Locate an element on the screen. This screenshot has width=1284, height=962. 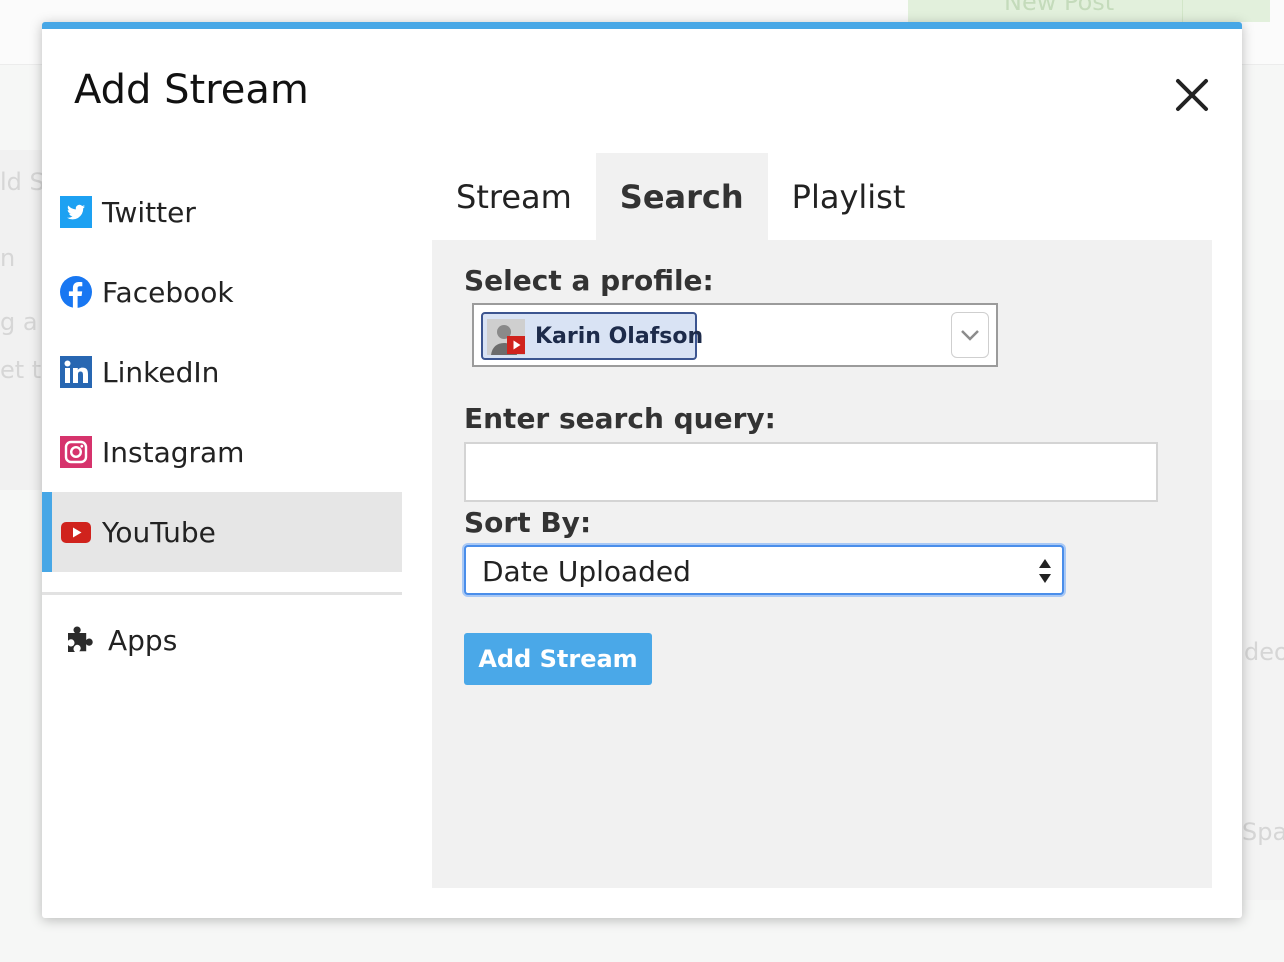
sidebar-item-instagram: Instagram is located at coordinates (222, 452).